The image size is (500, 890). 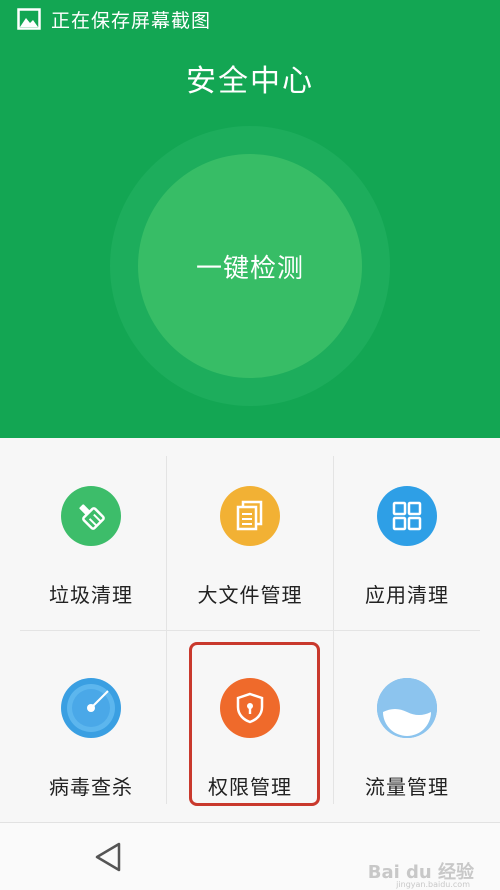 What do you see at coordinates (91, 516) in the screenshot?
I see `broom-icon` at bounding box center [91, 516].